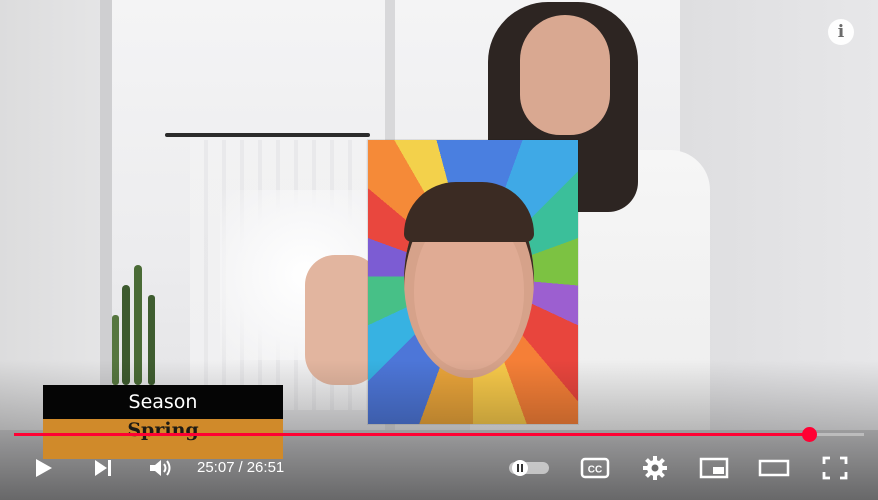 The width and height of the screenshot is (878, 500). I want to click on time-display: 25:07/26:51, so click(240, 468).